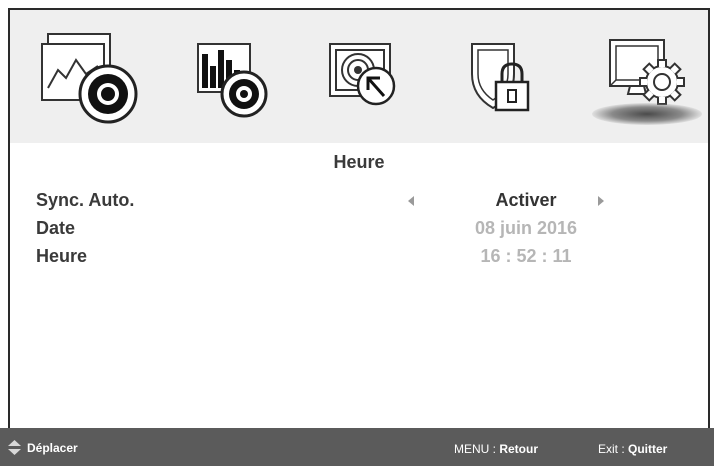  What do you see at coordinates (601, 201) in the screenshot?
I see `arrow-right-icon` at bounding box center [601, 201].